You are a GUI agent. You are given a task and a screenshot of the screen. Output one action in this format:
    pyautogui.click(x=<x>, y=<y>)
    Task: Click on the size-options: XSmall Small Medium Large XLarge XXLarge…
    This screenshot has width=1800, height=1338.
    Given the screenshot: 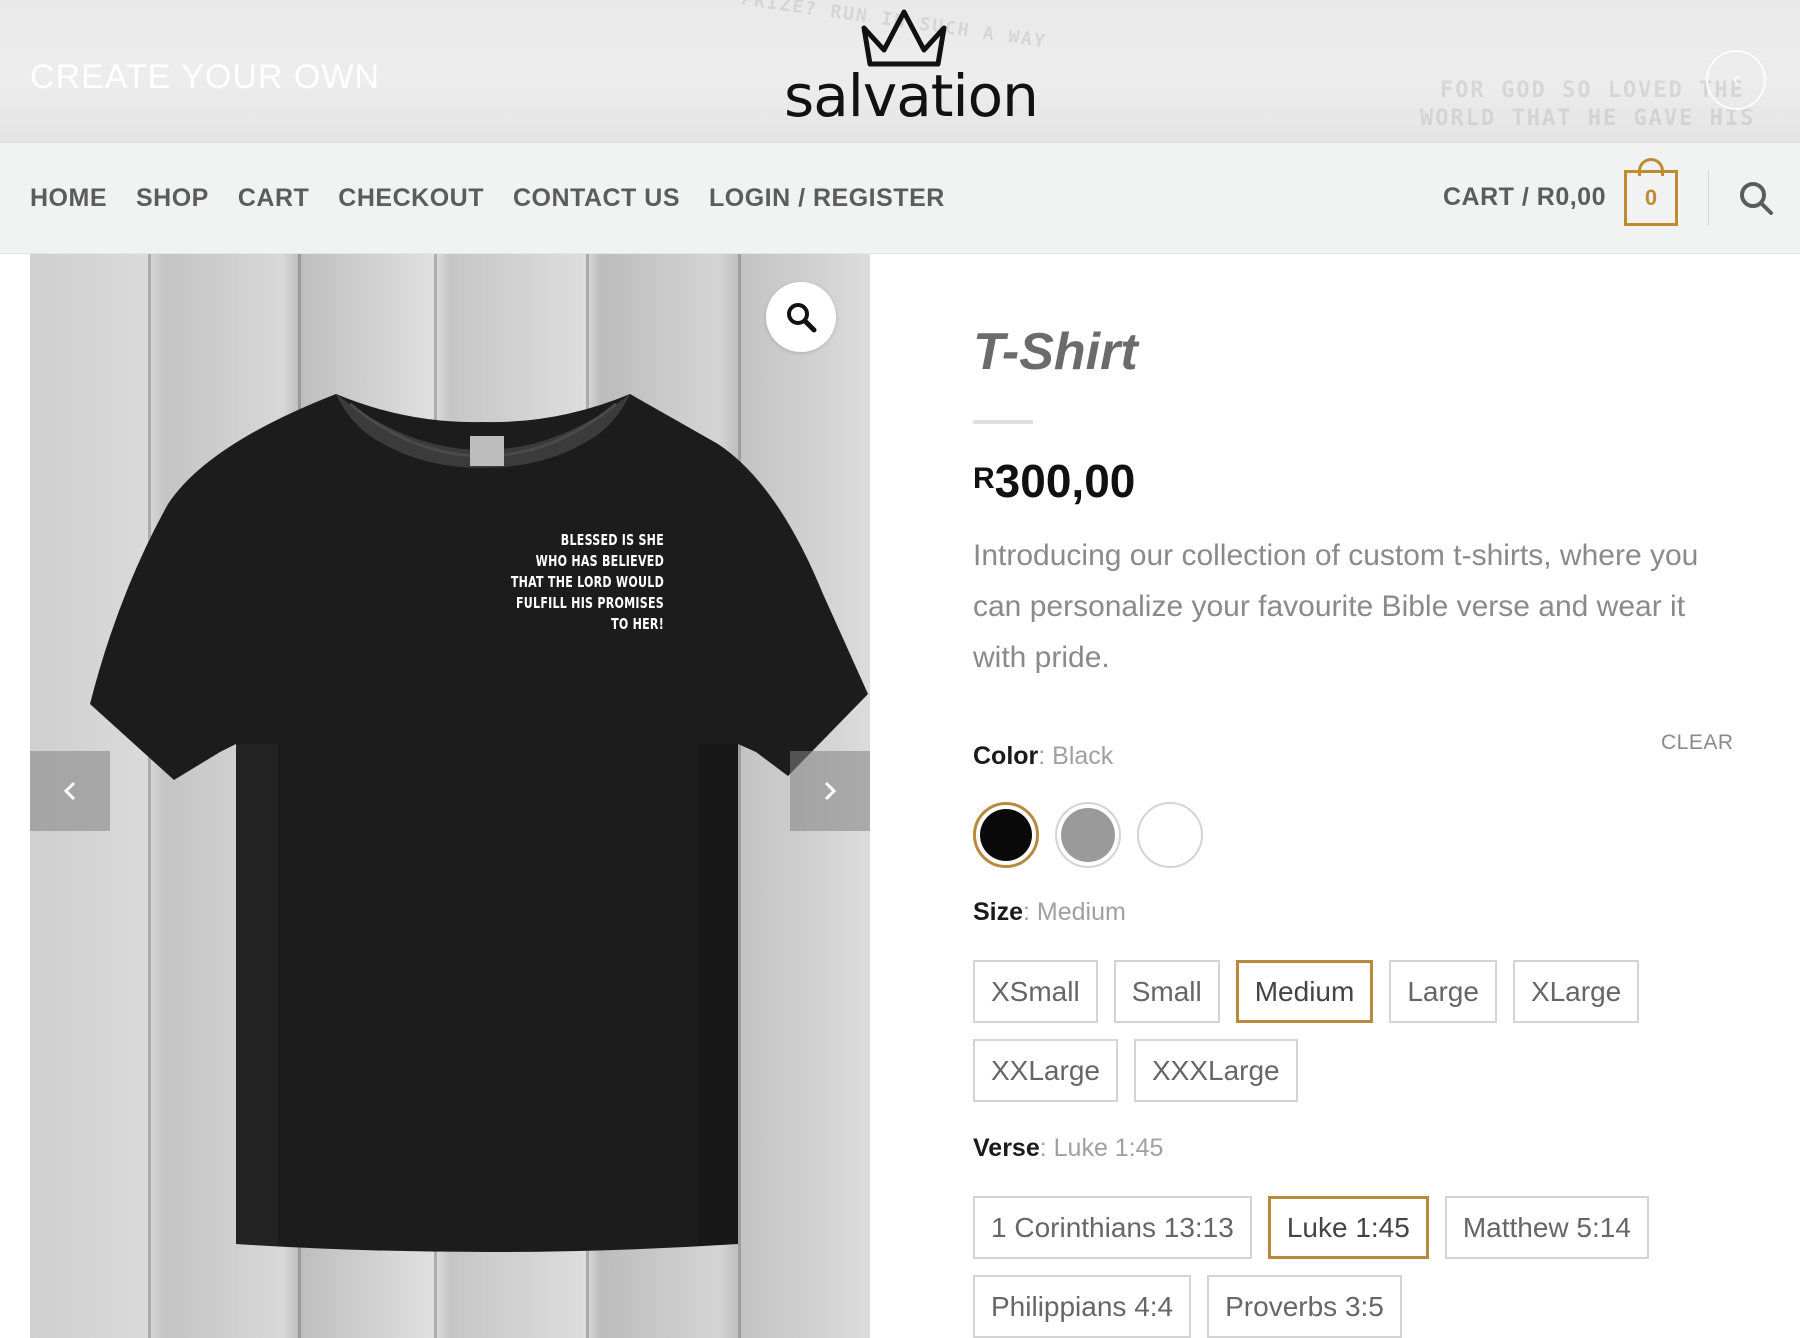 What is the action you would take?
    pyautogui.click(x=1323, y=1031)
    